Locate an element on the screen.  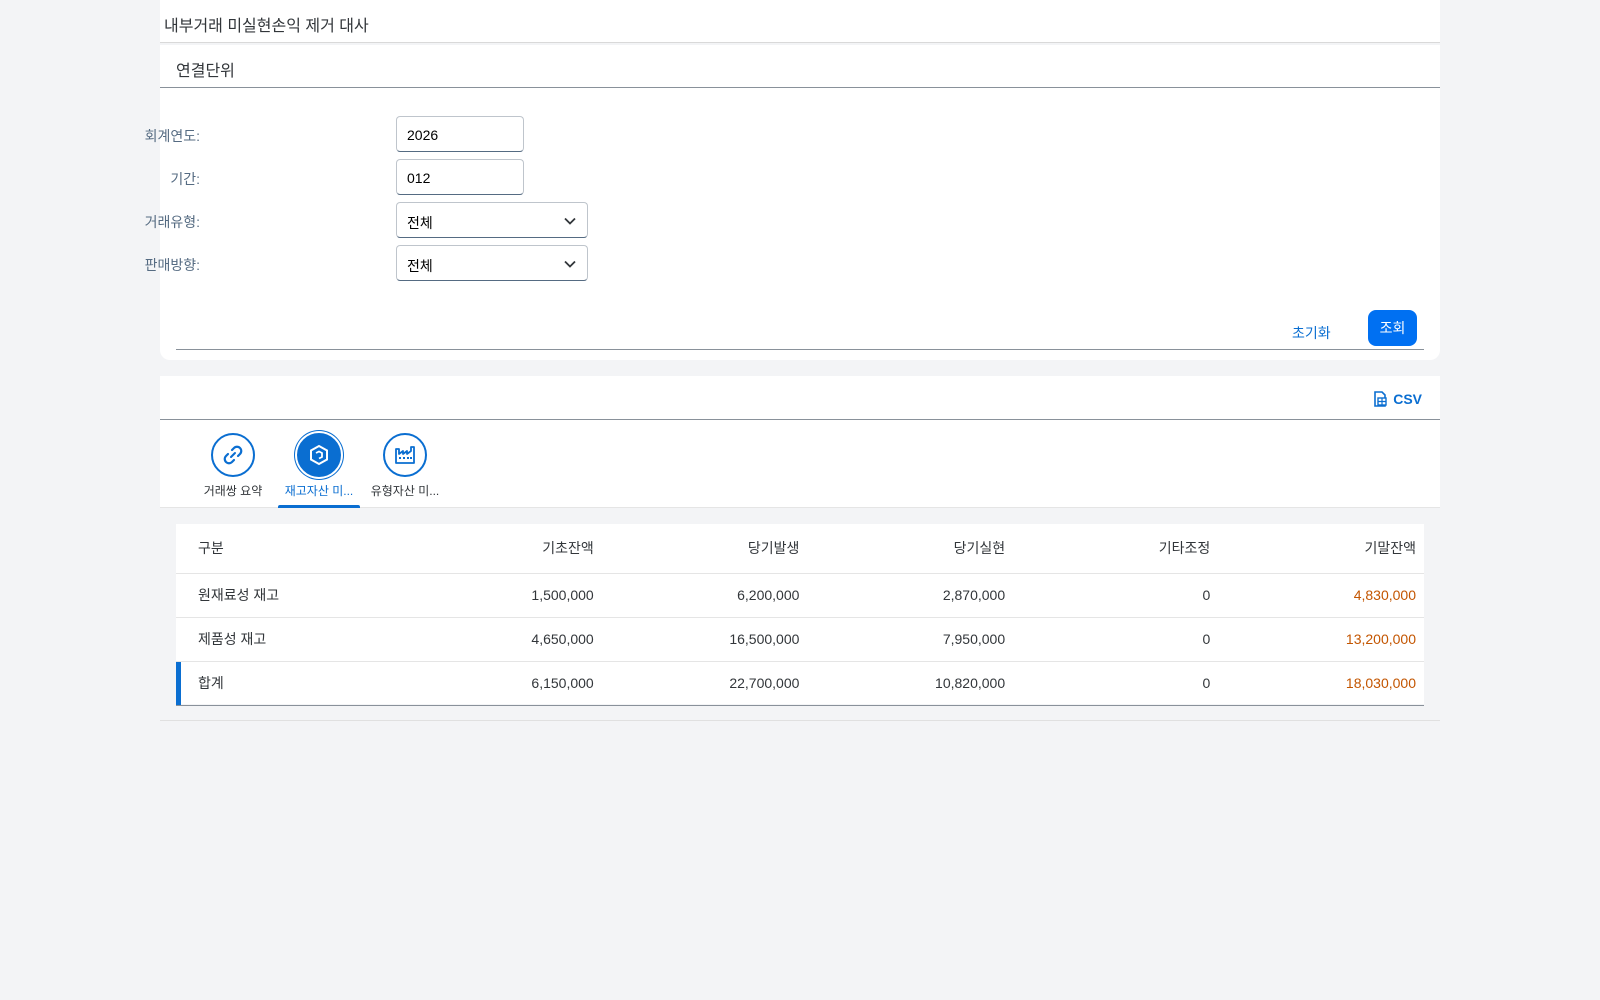
incurred-cell: 22,700,000 is located at coordinates (764, 683).